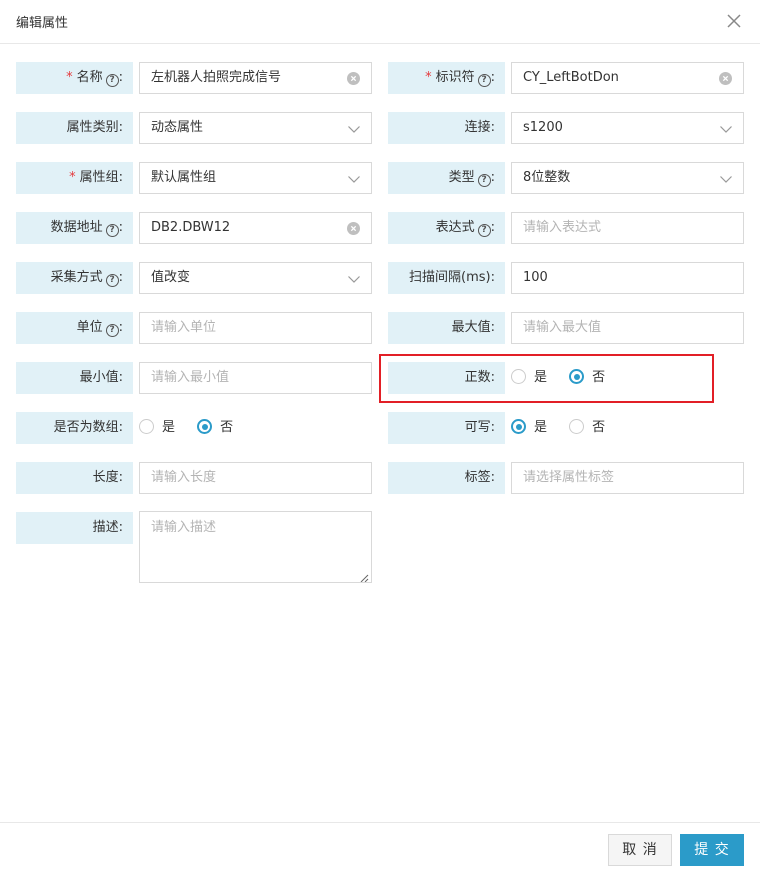  Describe the element at coordinates (734, 21) in the screenshot. I see `close-icon` at that location.